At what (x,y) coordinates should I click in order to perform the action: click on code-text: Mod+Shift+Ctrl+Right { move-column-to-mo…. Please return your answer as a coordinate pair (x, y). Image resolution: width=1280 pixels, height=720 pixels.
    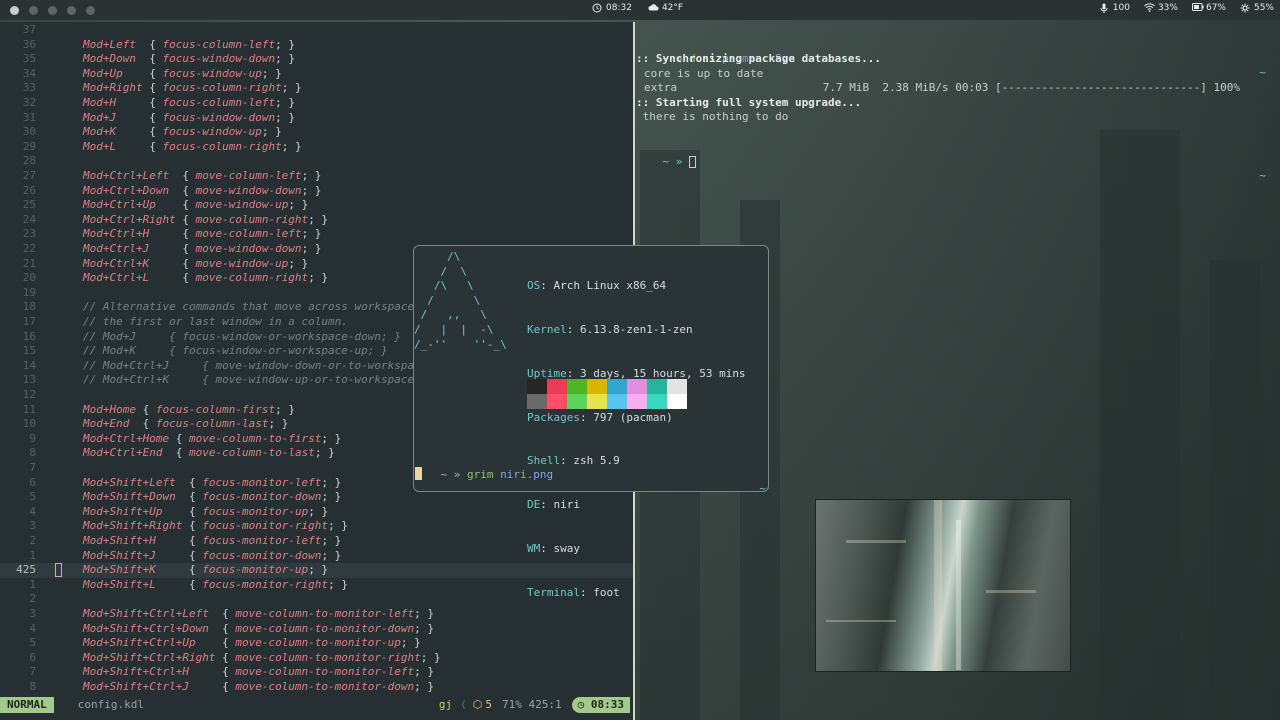
    Looking at the image, I should click on (262, 658).